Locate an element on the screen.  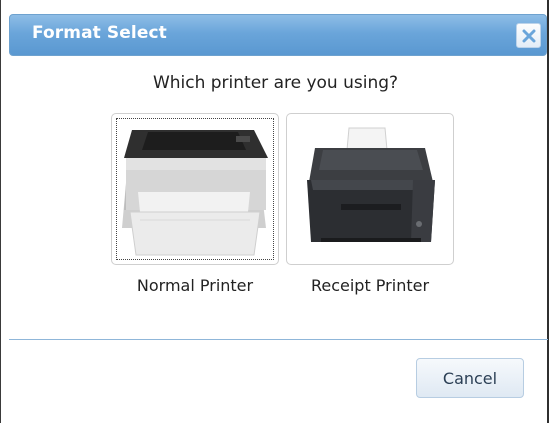
footer-divider is located at coordinates (278, 339).